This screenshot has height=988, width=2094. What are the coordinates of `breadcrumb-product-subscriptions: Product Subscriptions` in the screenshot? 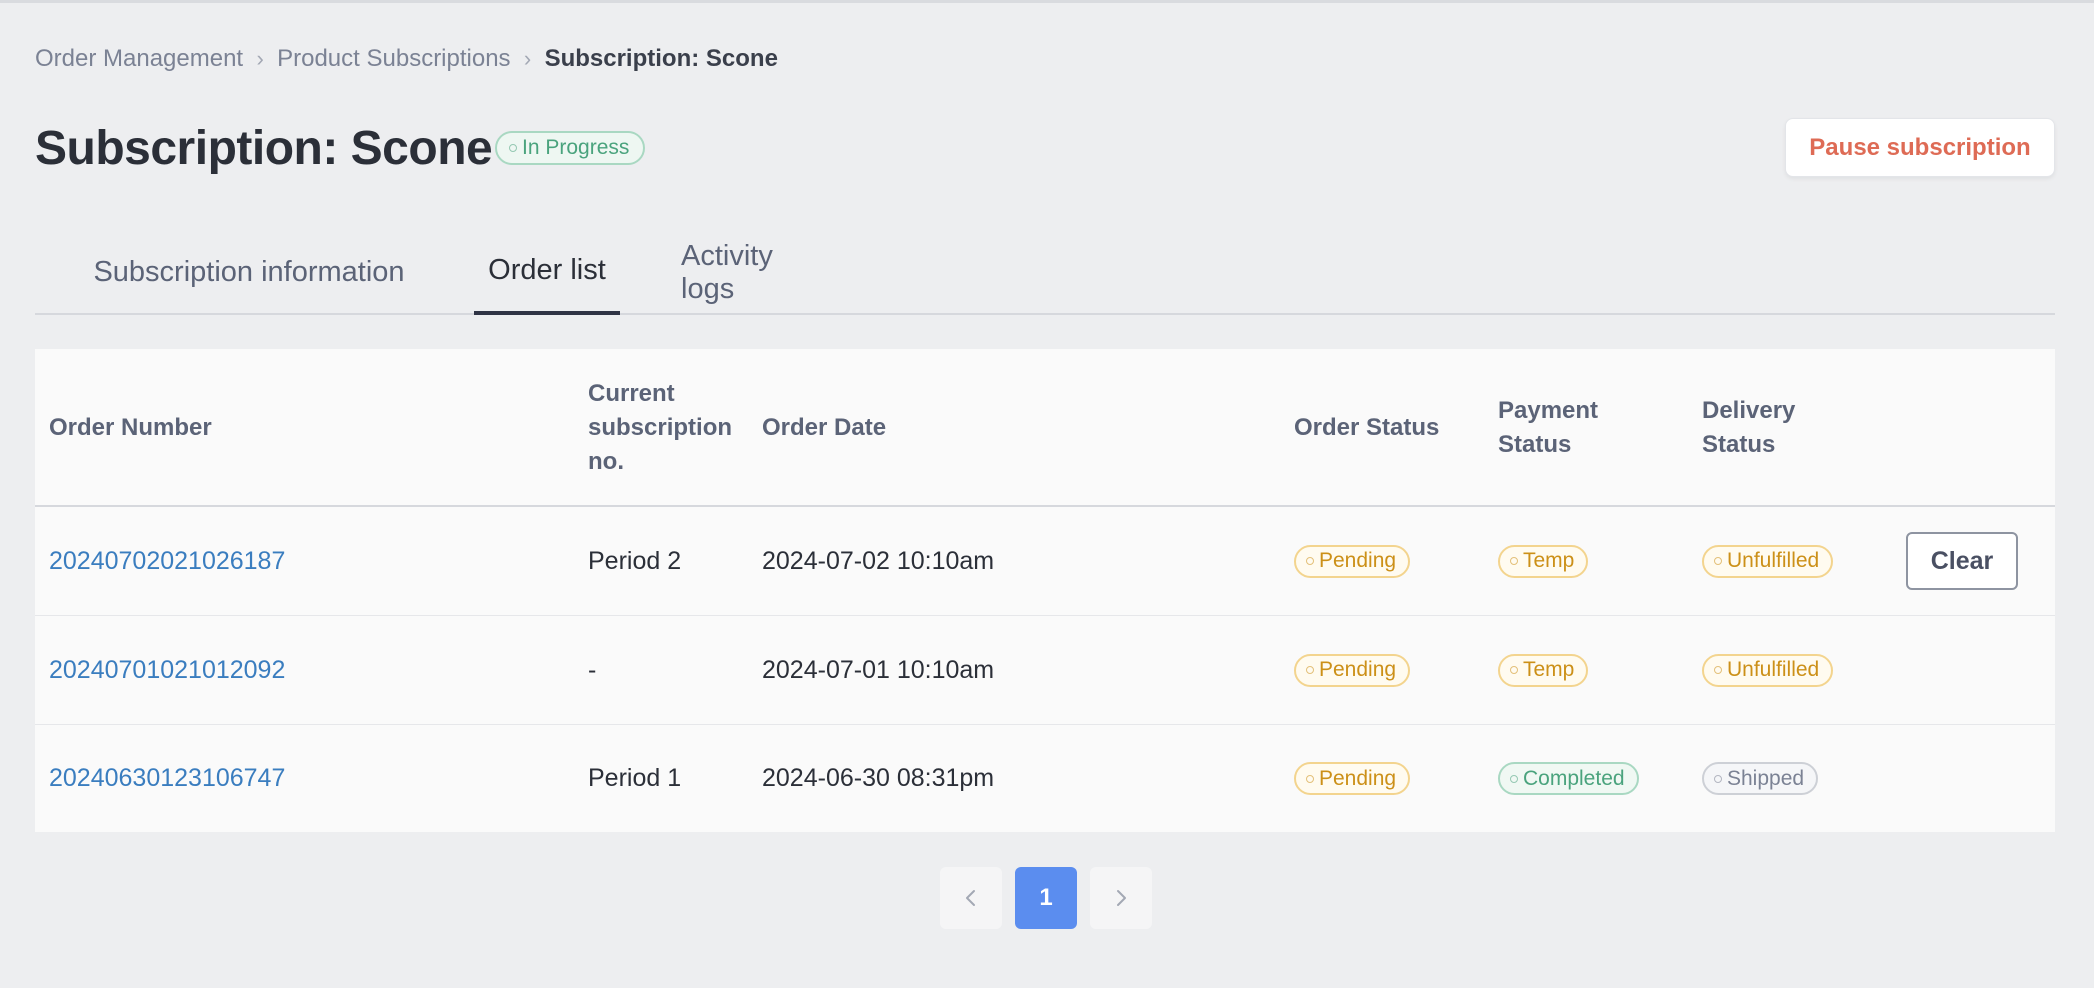 It's located at (393, 59).